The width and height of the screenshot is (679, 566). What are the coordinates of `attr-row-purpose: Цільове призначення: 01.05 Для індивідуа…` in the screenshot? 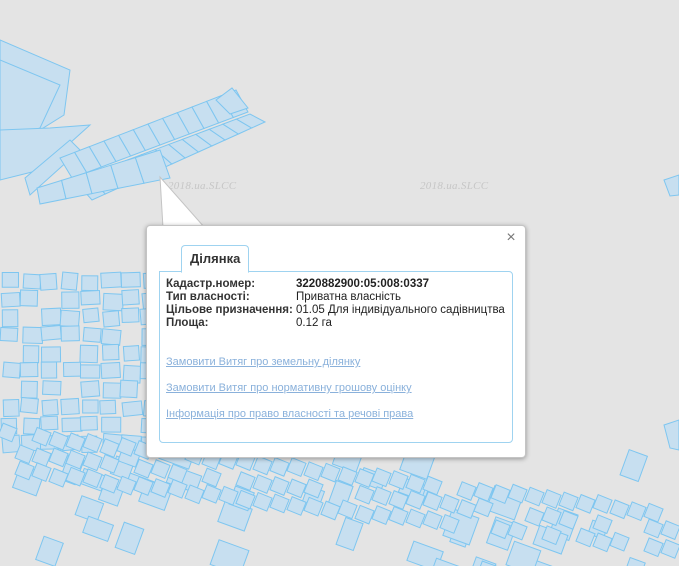 It's located at (336, 310).